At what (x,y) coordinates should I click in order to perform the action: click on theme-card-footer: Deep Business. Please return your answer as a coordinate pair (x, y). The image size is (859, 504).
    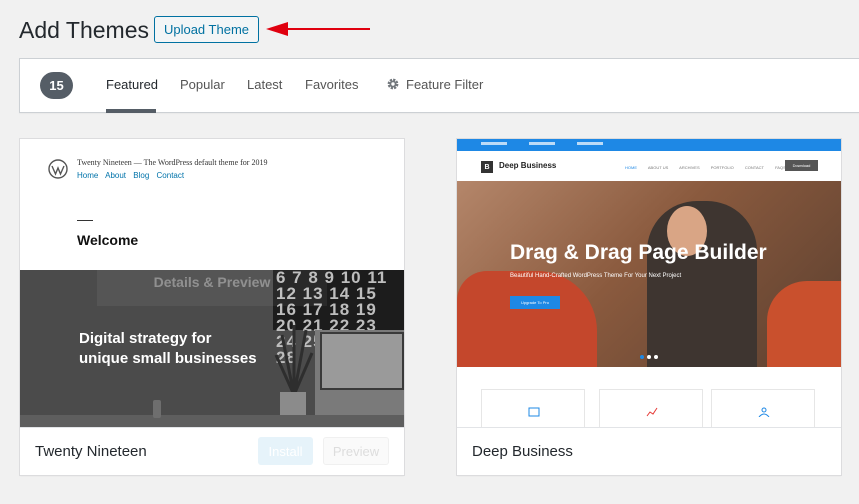
    Looking at the image, I should click on (649, 451).